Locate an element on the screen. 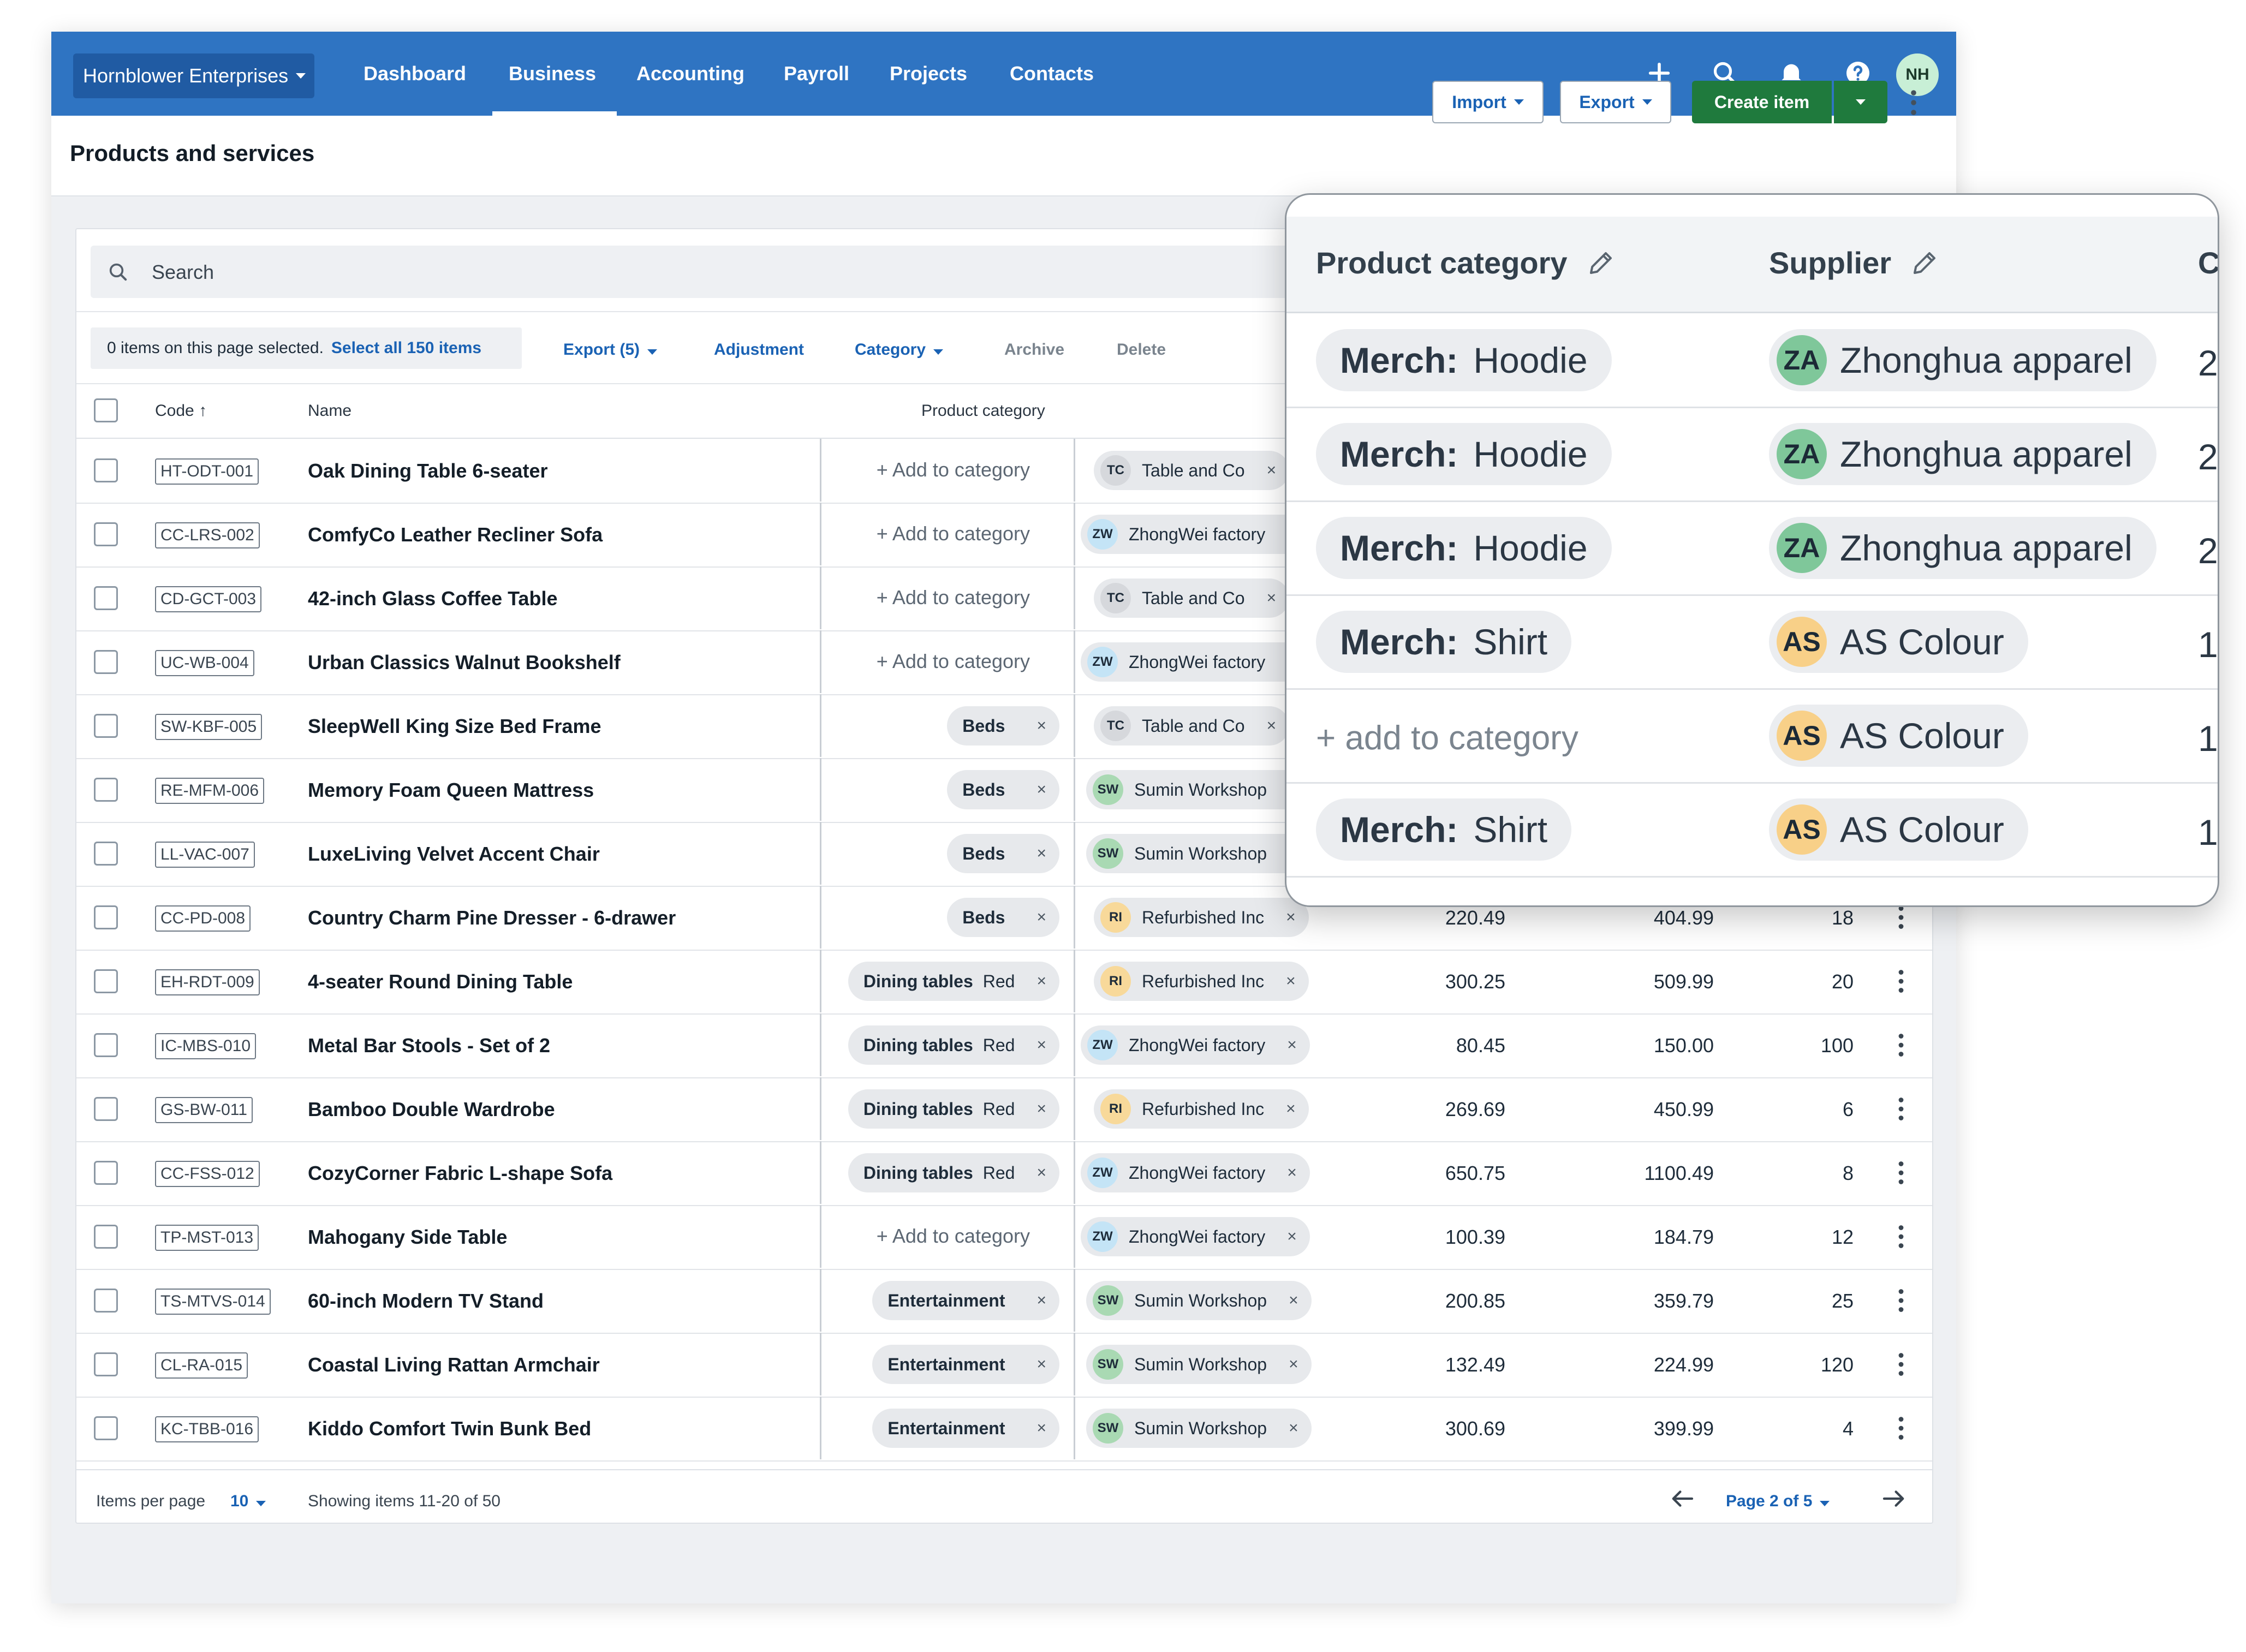  page-select: Page 2 of 5 is located at coordinates (1778, 1501).